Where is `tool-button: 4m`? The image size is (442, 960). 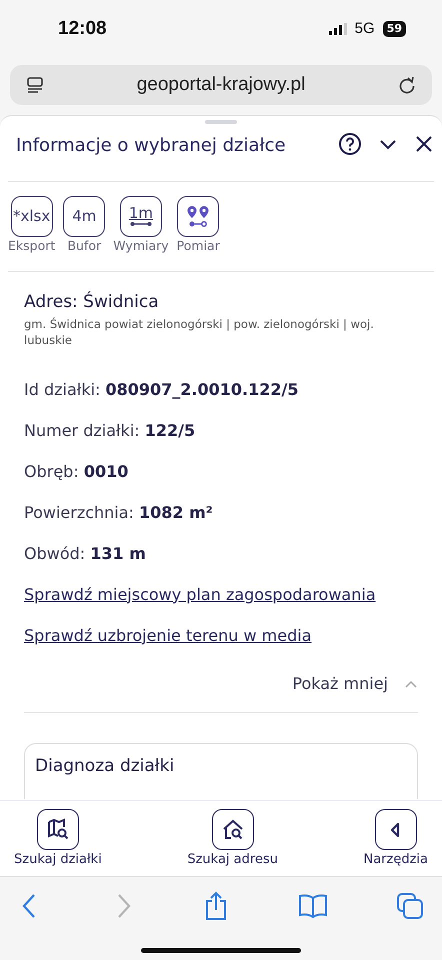 tool-button: 4m is located at coordinates (84, 216).